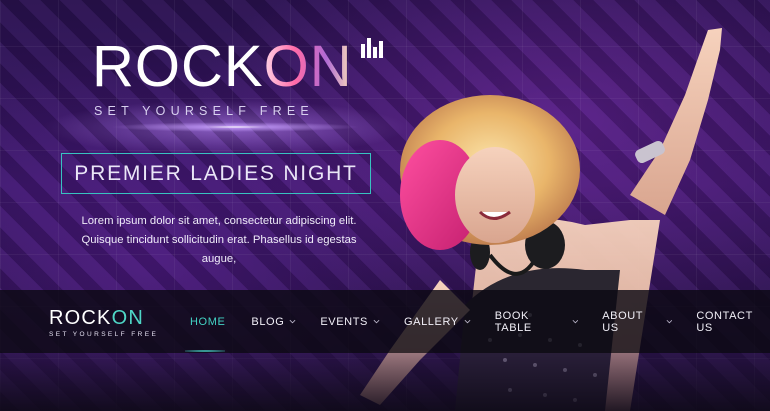  Describe the element at coordinates (178, 66) in the screenshot. I see `logo-text: ROCK` at that location.